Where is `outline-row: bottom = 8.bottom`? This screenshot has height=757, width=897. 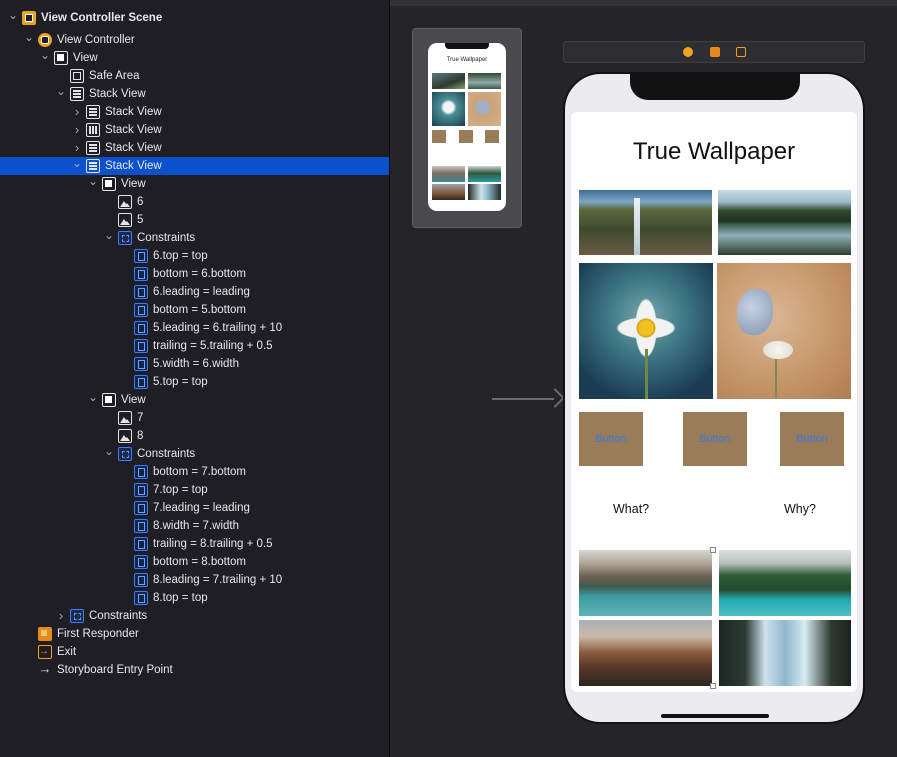 outline-row: bottom = 8.bottom is located at coordinates (194, 562).